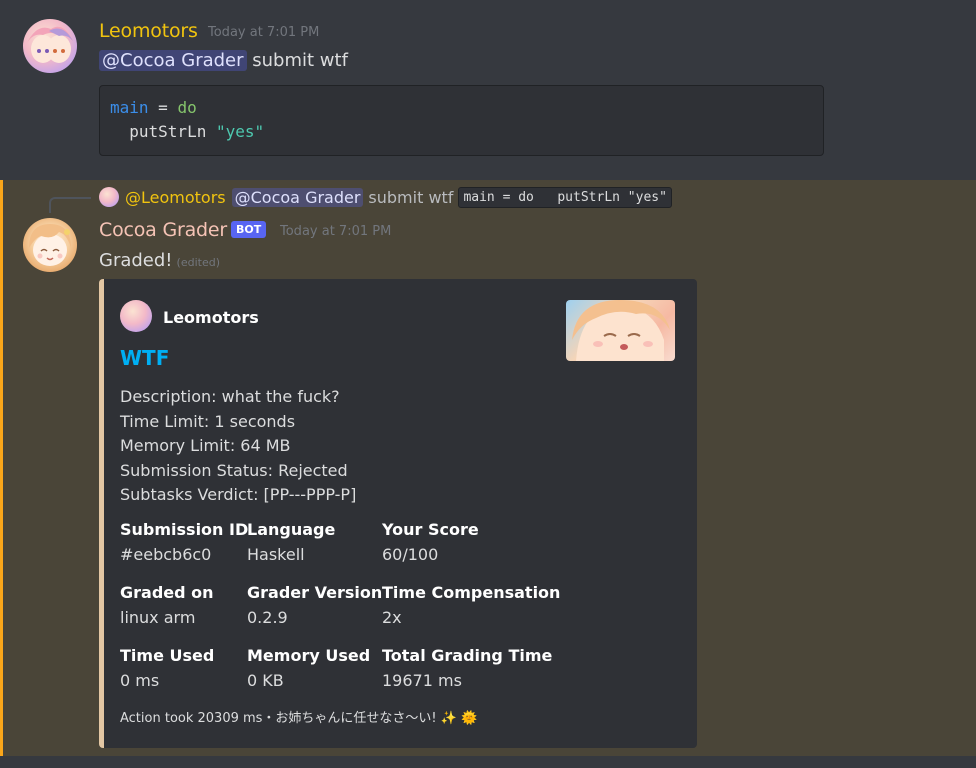 The height and width of the screenshot is (768, 976). What do you see at coordinates (184, 542) in the screenshot?
I see `field-submission-id: Submission ID #eebcb6c0` at bounding box center [184, 542].